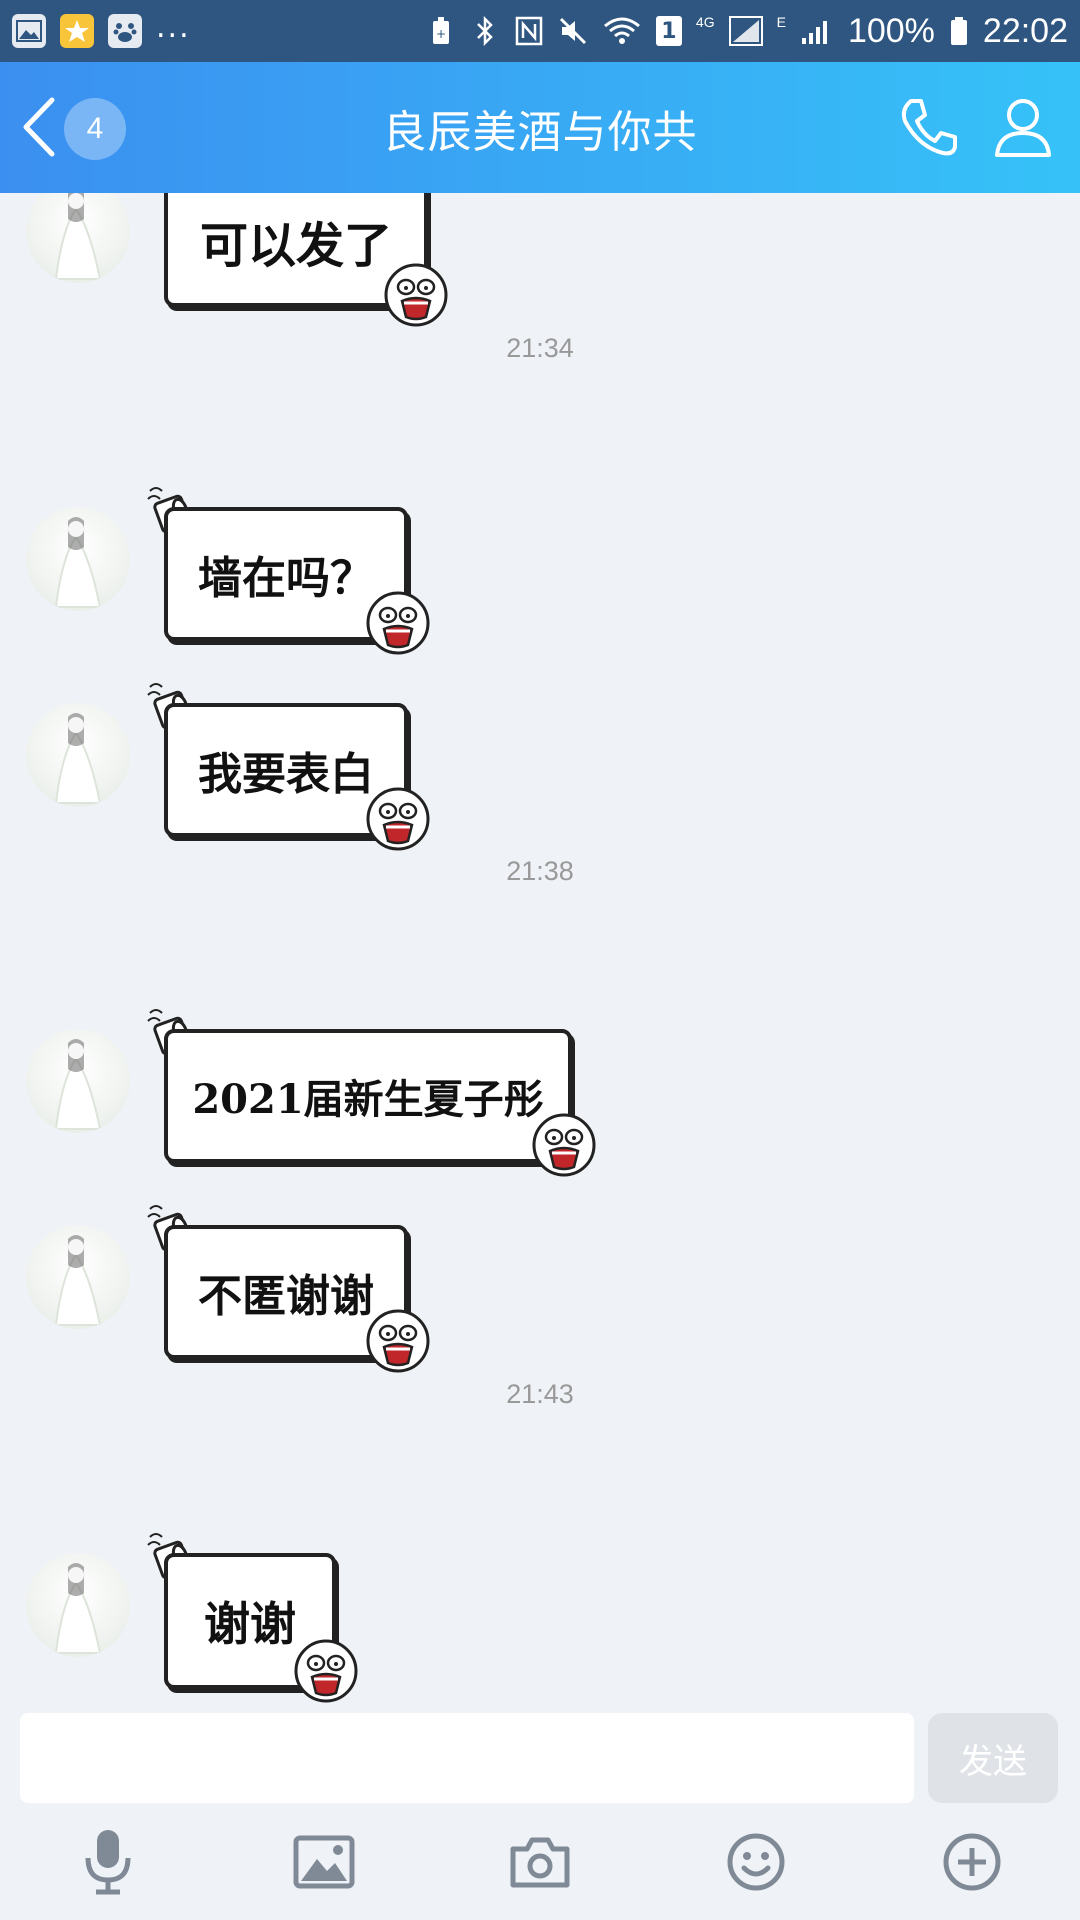  I want to click on network-type-4g: 4G, so click(705, 22).